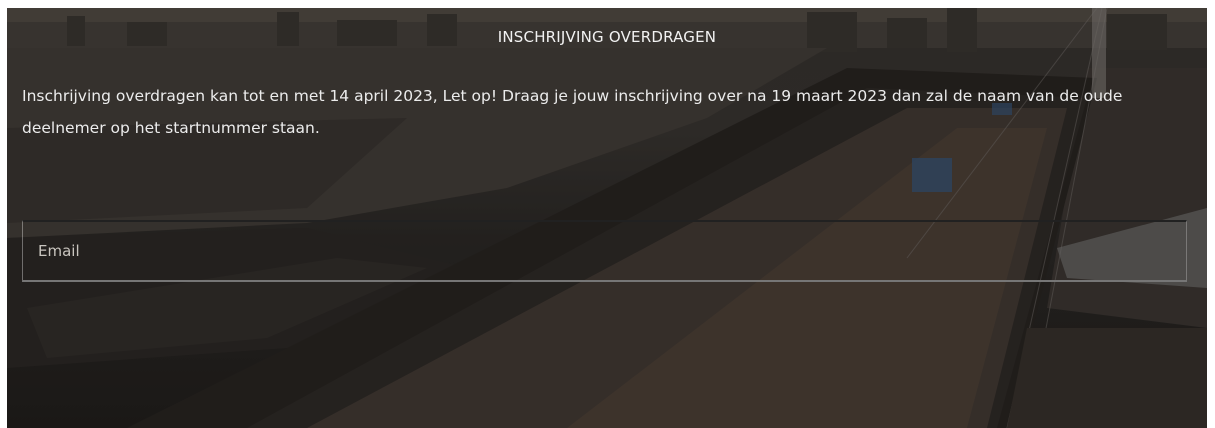 The height and width of the screenshot is (428, 1215). Describe the element at coordinates (607, 37) in the screenshot. I see `page-title: INSCHRIJVING OVERDRAGEN` at that location.